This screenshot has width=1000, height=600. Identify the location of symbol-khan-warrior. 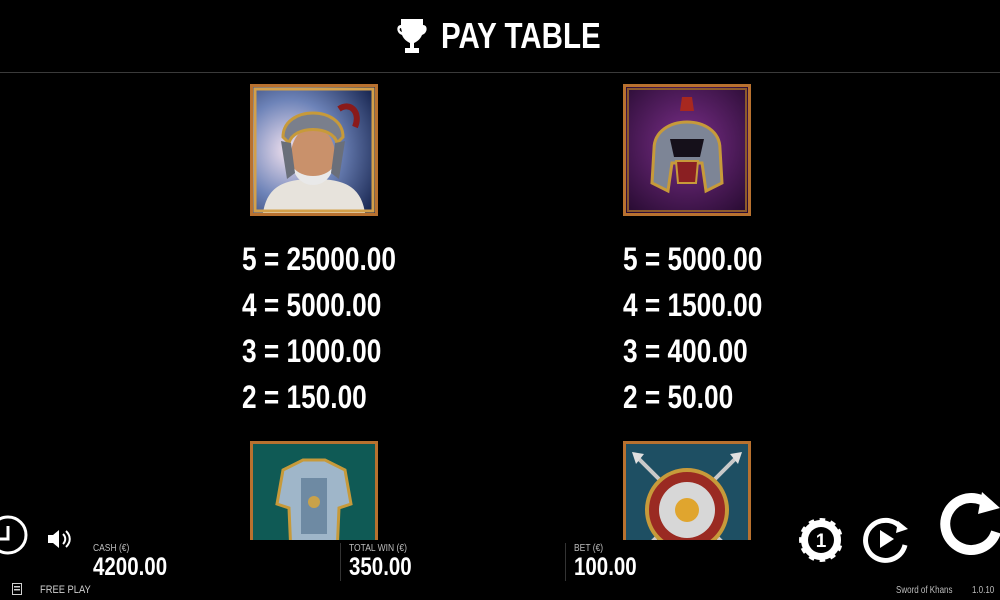
(314, 150).